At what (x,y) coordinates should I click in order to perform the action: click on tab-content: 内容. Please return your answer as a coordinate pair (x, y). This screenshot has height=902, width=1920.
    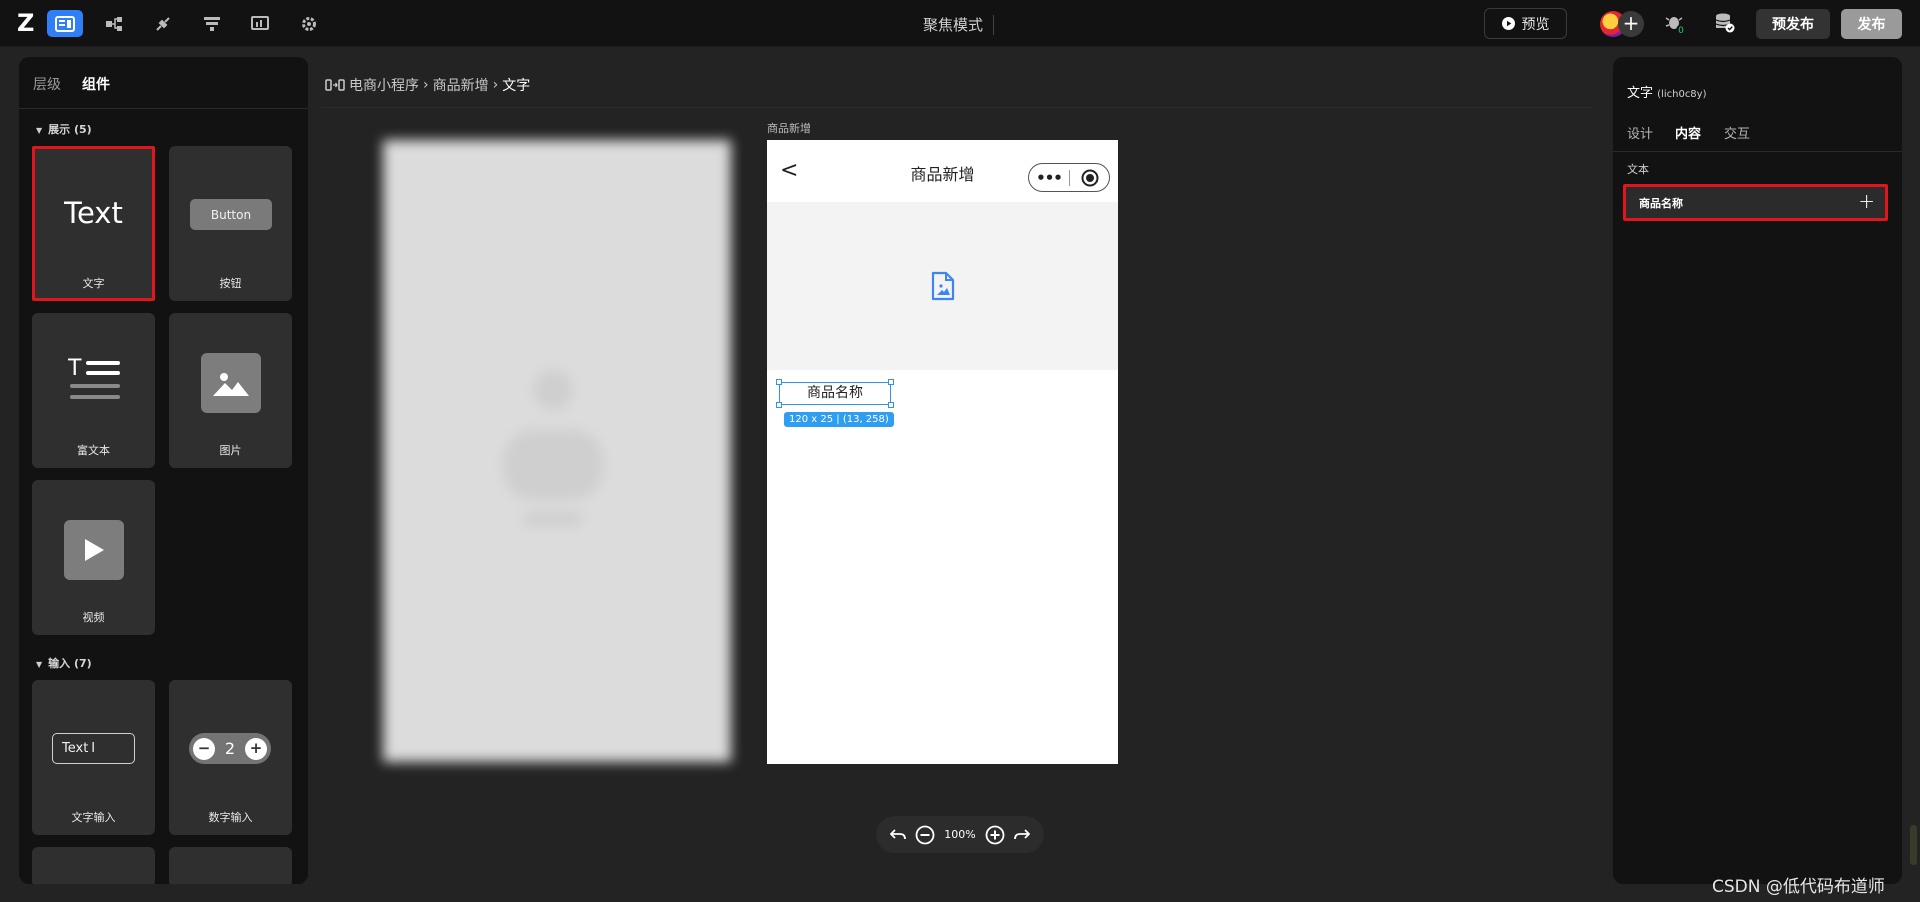
    Looking at the image, I should click on (1688, 132).